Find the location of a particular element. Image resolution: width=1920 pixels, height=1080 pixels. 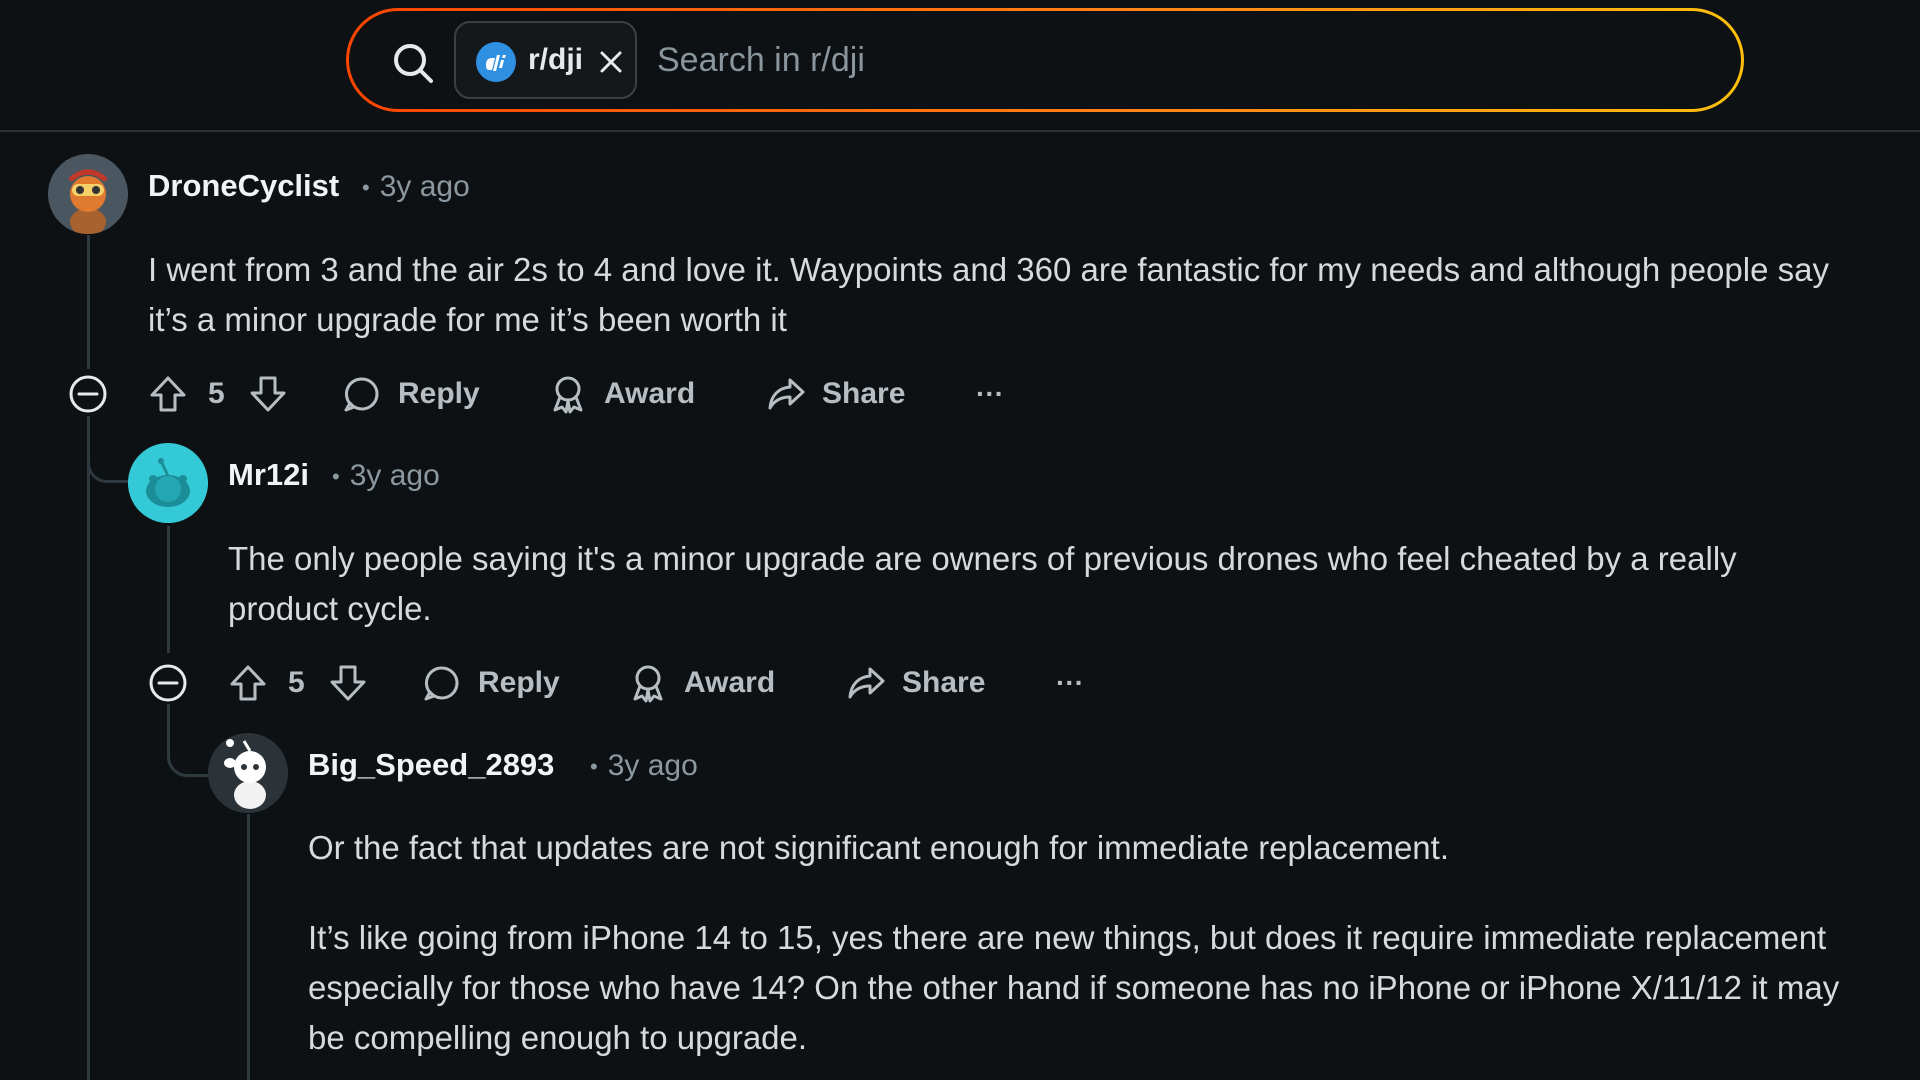

search-input: Search in r/dji is located at coordinates (761, 60).